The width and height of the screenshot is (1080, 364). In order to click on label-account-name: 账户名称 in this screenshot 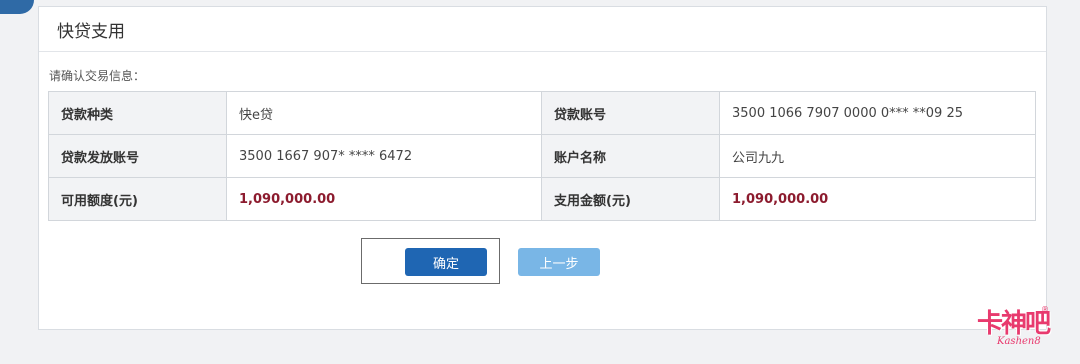, I will do `click(630, 156)`.